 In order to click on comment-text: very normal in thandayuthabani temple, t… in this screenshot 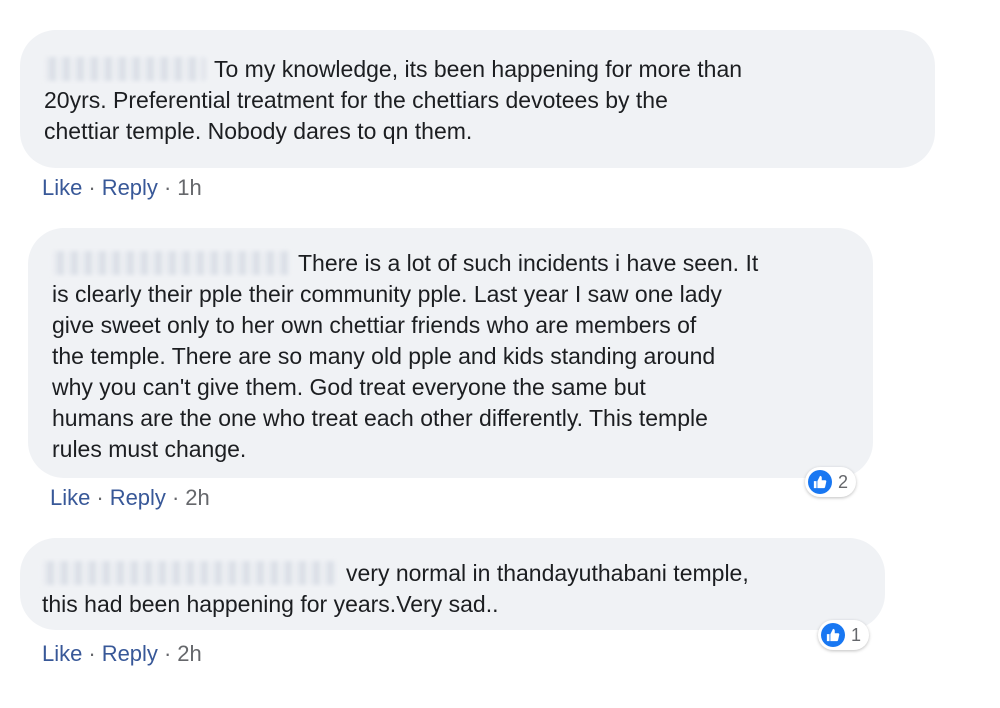, I will do `click(395, 588)`.